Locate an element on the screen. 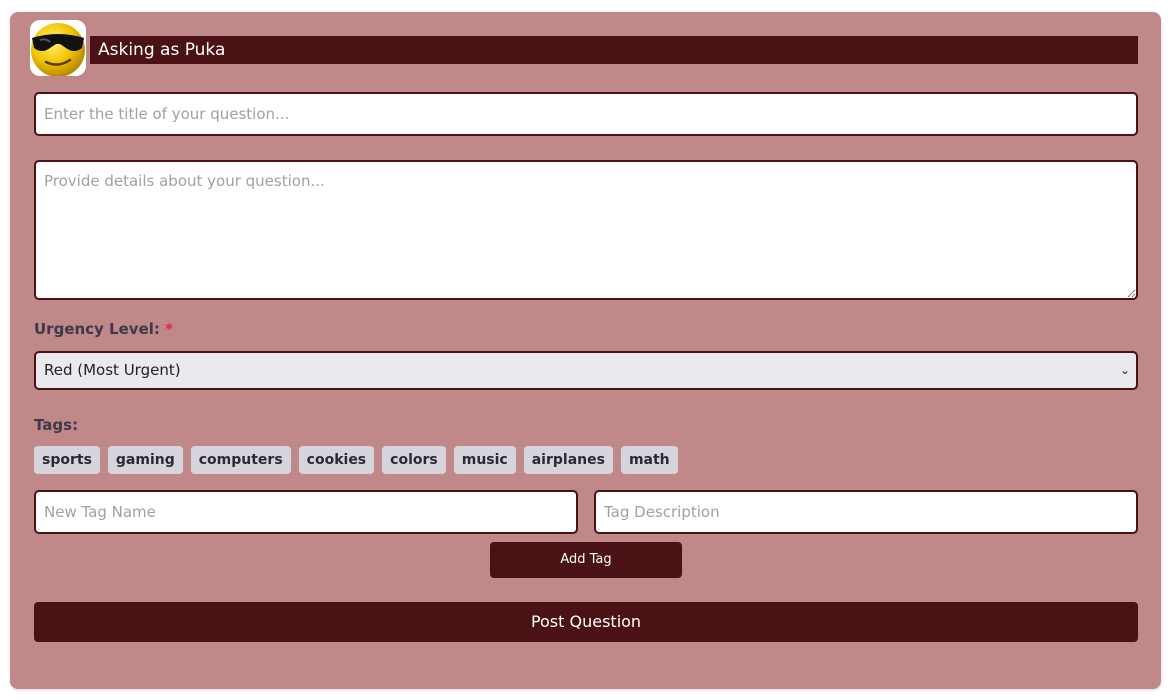 The height and width of the screenshot is (700, 1171). avatar is located at coordinates (58, 48).